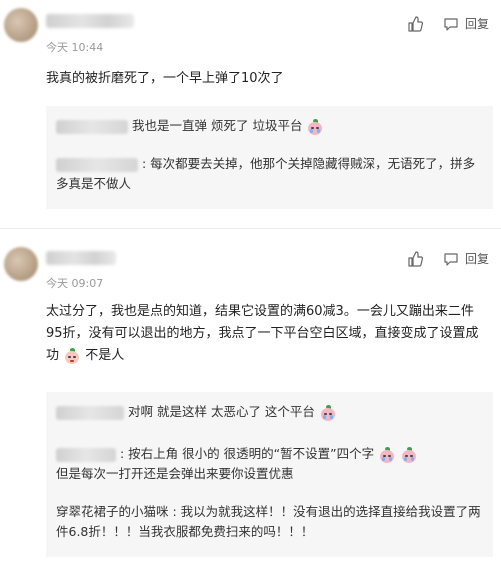  Describe the element at coordinates (221, 411) in the screenshot. I see `reply-text: 对啊 就是这样 太恶心了 这个平台` at that location.